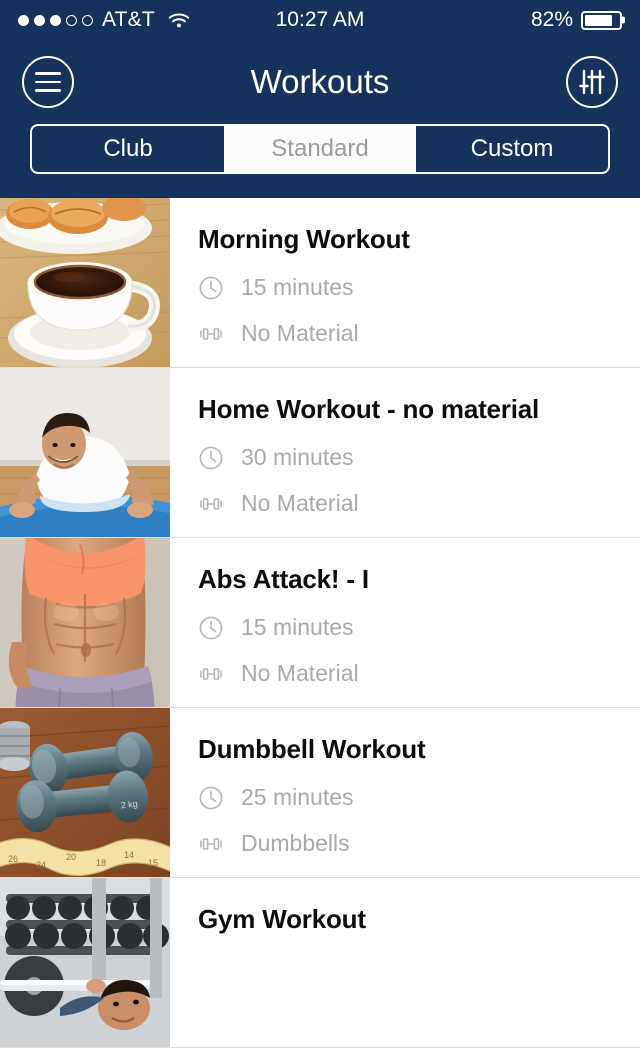 The image size is (640, 1048). Describe the element at coordinates (179, 20) in the screenshot. I see `wifi-icon` at that location.